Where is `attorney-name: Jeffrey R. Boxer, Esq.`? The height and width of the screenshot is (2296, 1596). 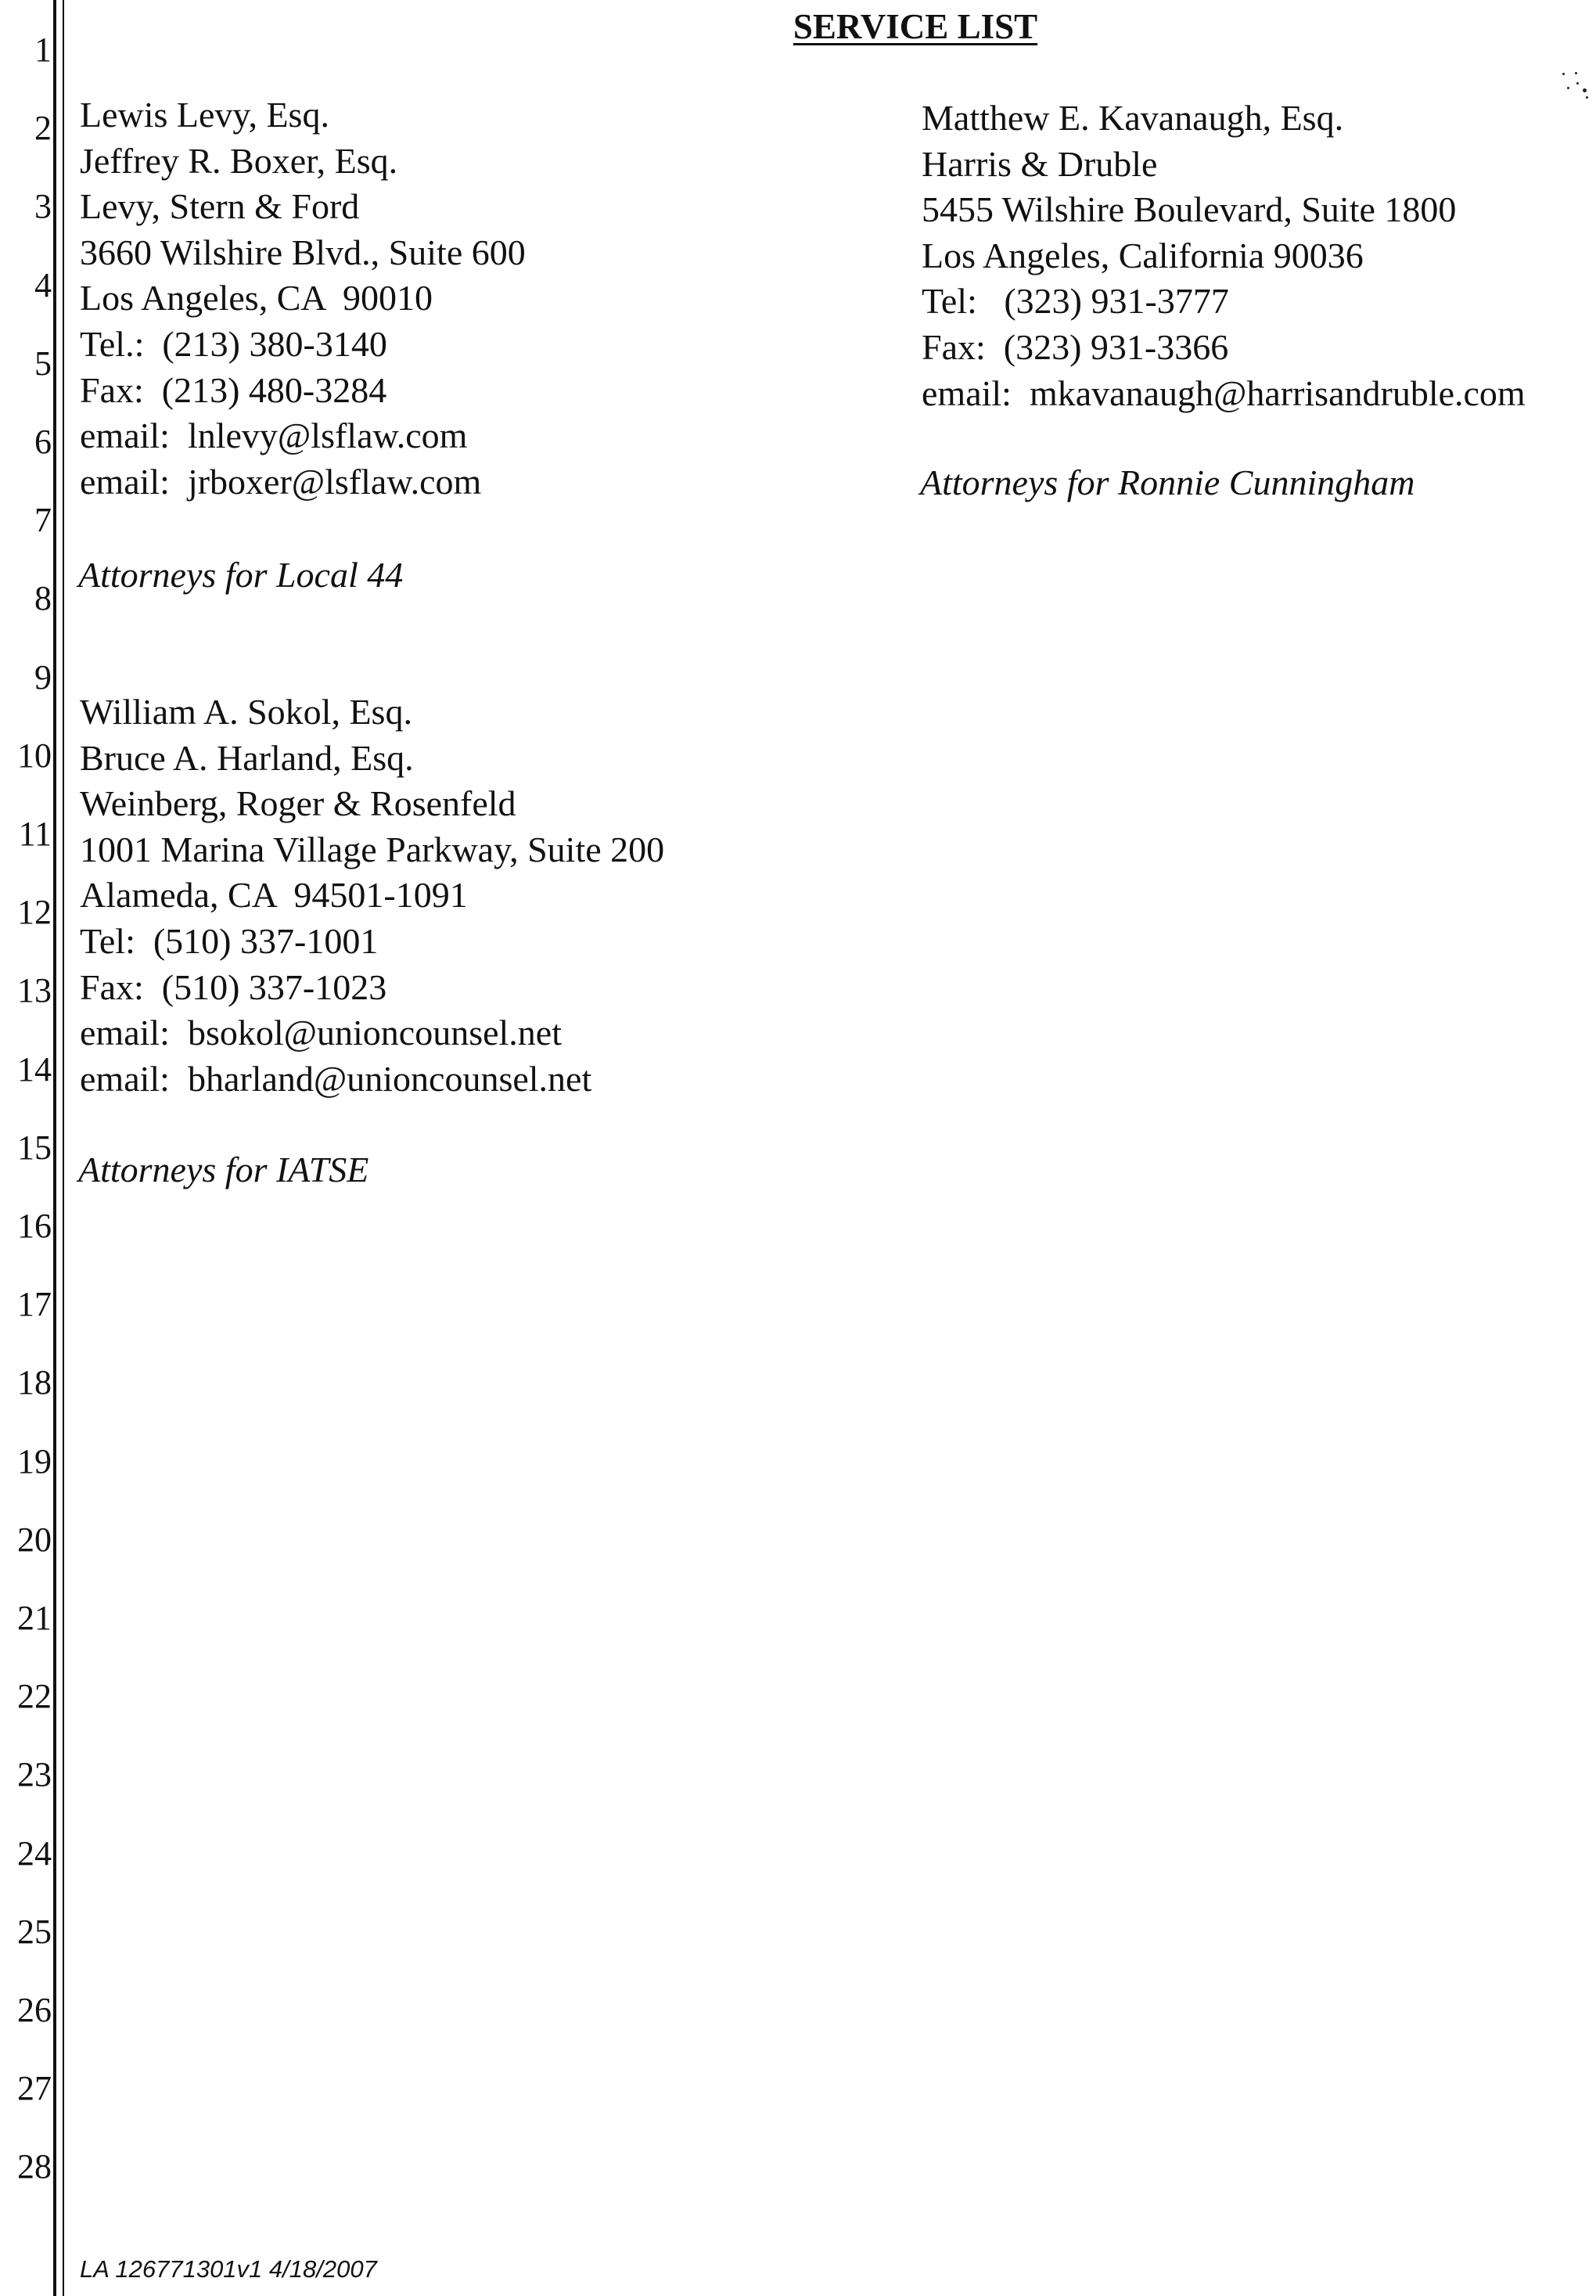
attorney-name: Jeffrey R. Boxer, Esq. is located at coordinates (239, 160).